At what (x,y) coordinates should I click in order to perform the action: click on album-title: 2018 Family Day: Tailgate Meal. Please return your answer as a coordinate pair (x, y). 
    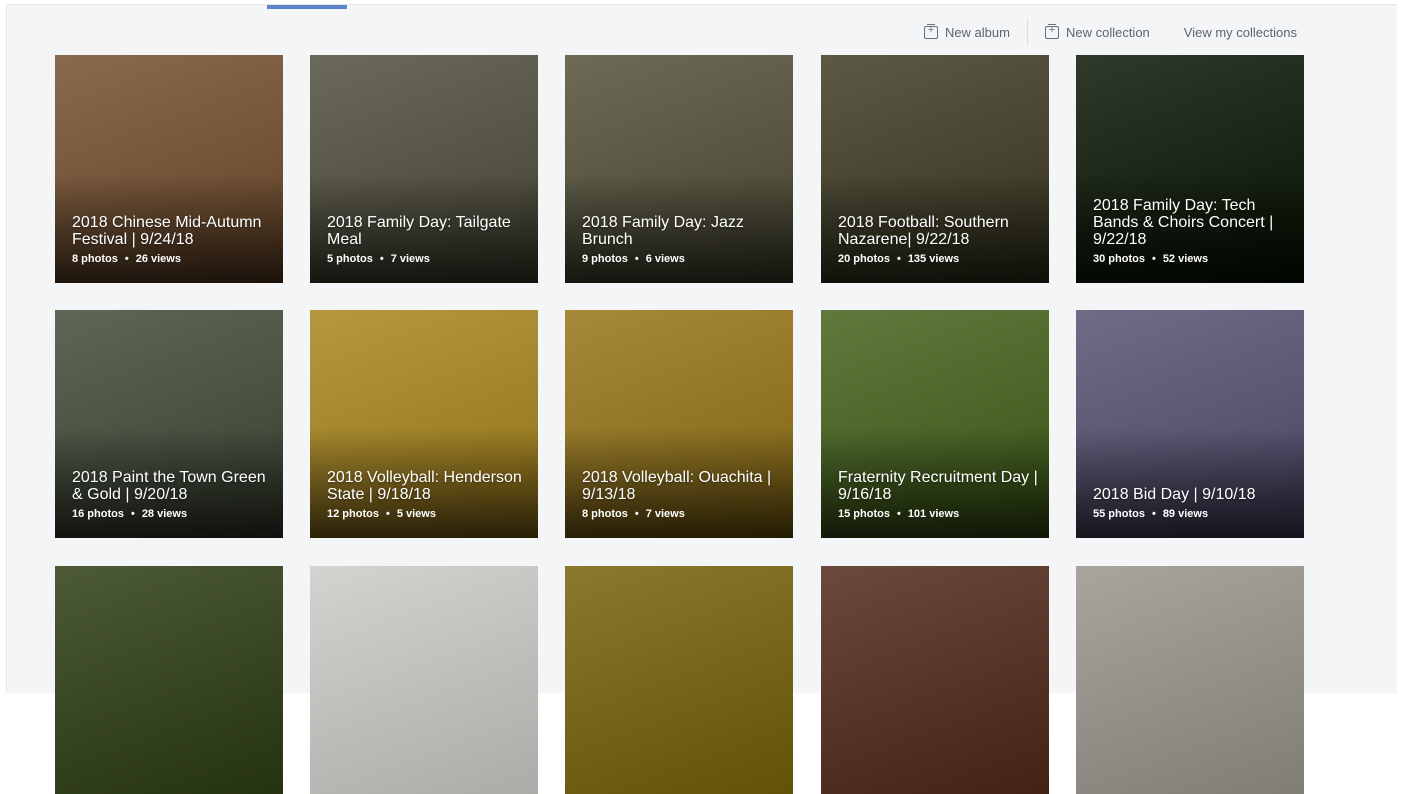
    Looking at the image, I should click on (419, 231).